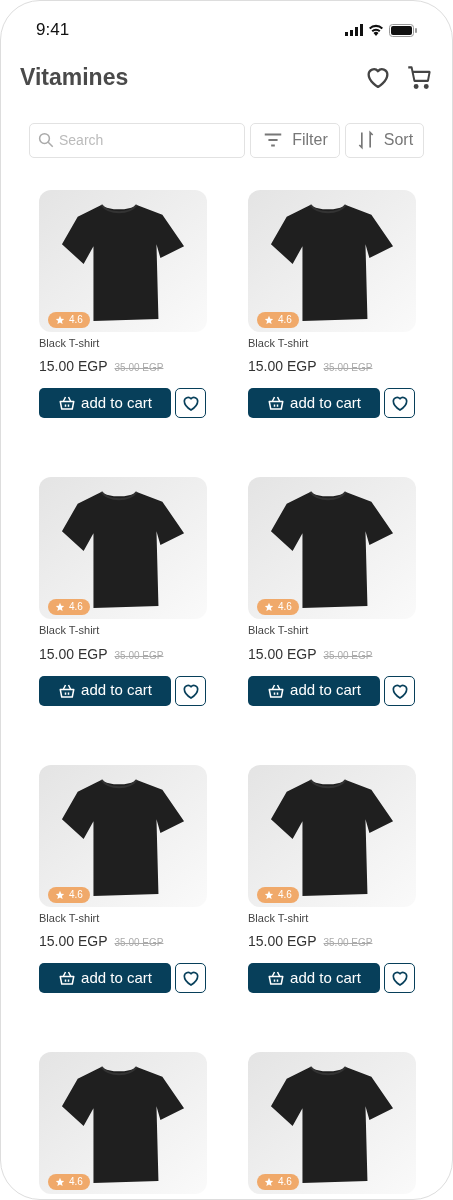  Describe the element at coordinates (376, 30) in the screenshot. I see `wifi-icon` at that location.